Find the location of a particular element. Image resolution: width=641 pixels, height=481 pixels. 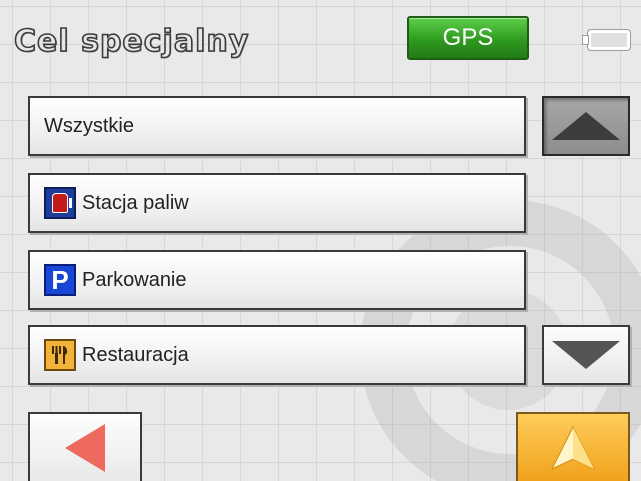

category-all-button: Wszystkie is located at coordinates (277, 126).